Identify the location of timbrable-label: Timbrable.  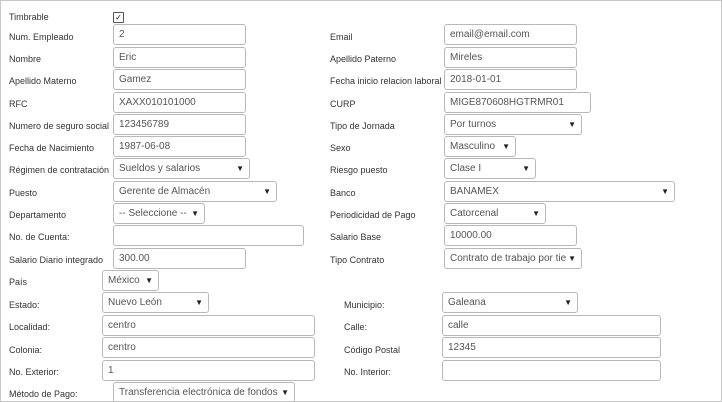
(29, 17).